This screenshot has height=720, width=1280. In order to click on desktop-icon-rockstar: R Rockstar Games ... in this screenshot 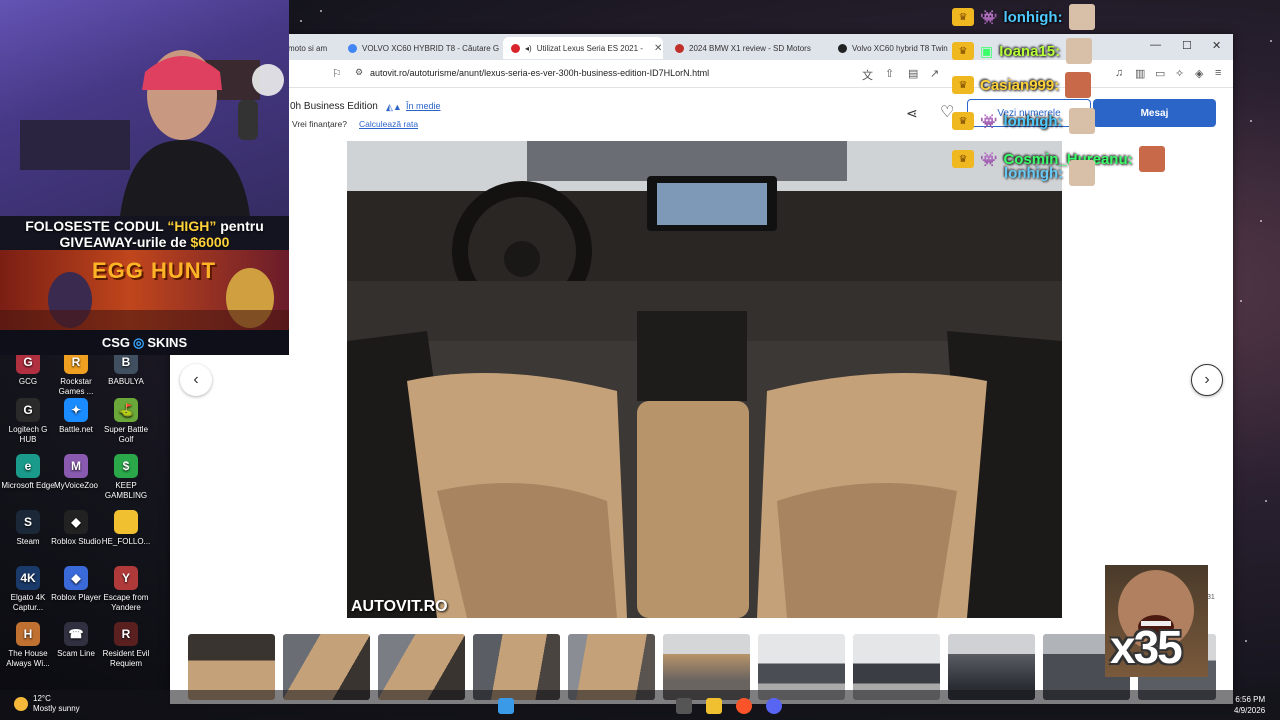, I will do `click(76, 373)`.